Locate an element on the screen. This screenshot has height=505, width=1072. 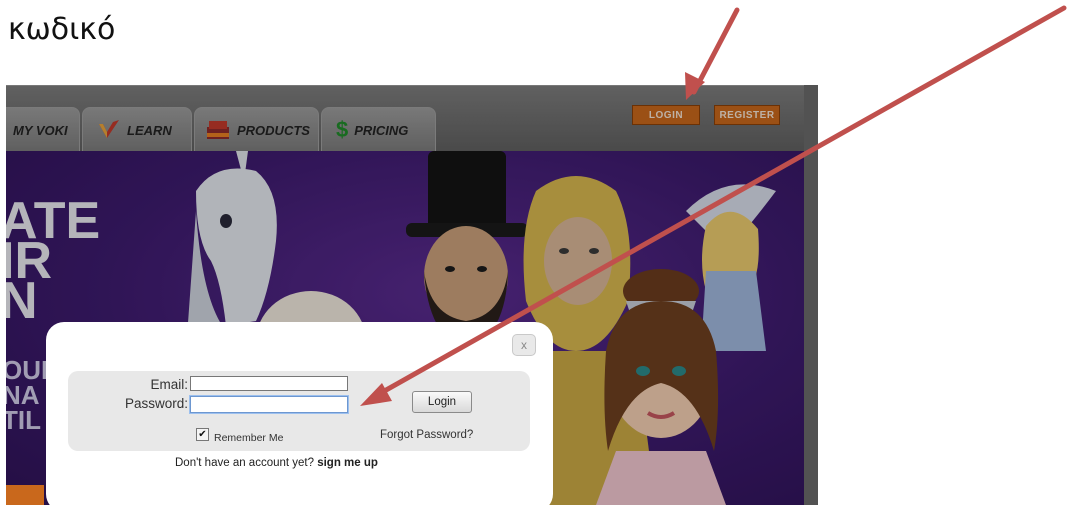
arrow-to-login-icon is located at coordinates (712, 53).